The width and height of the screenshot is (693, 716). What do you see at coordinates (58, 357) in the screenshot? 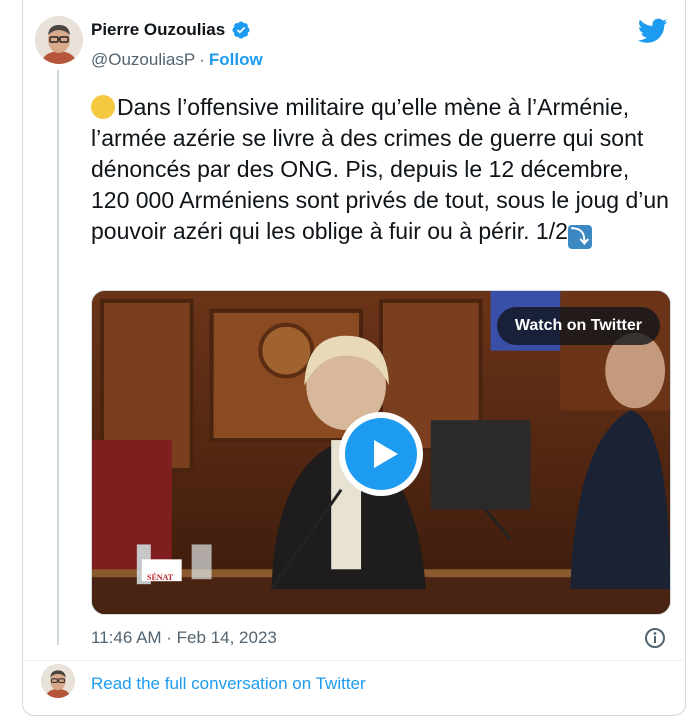
I see `thread-line` at bounding box center [58, 357].